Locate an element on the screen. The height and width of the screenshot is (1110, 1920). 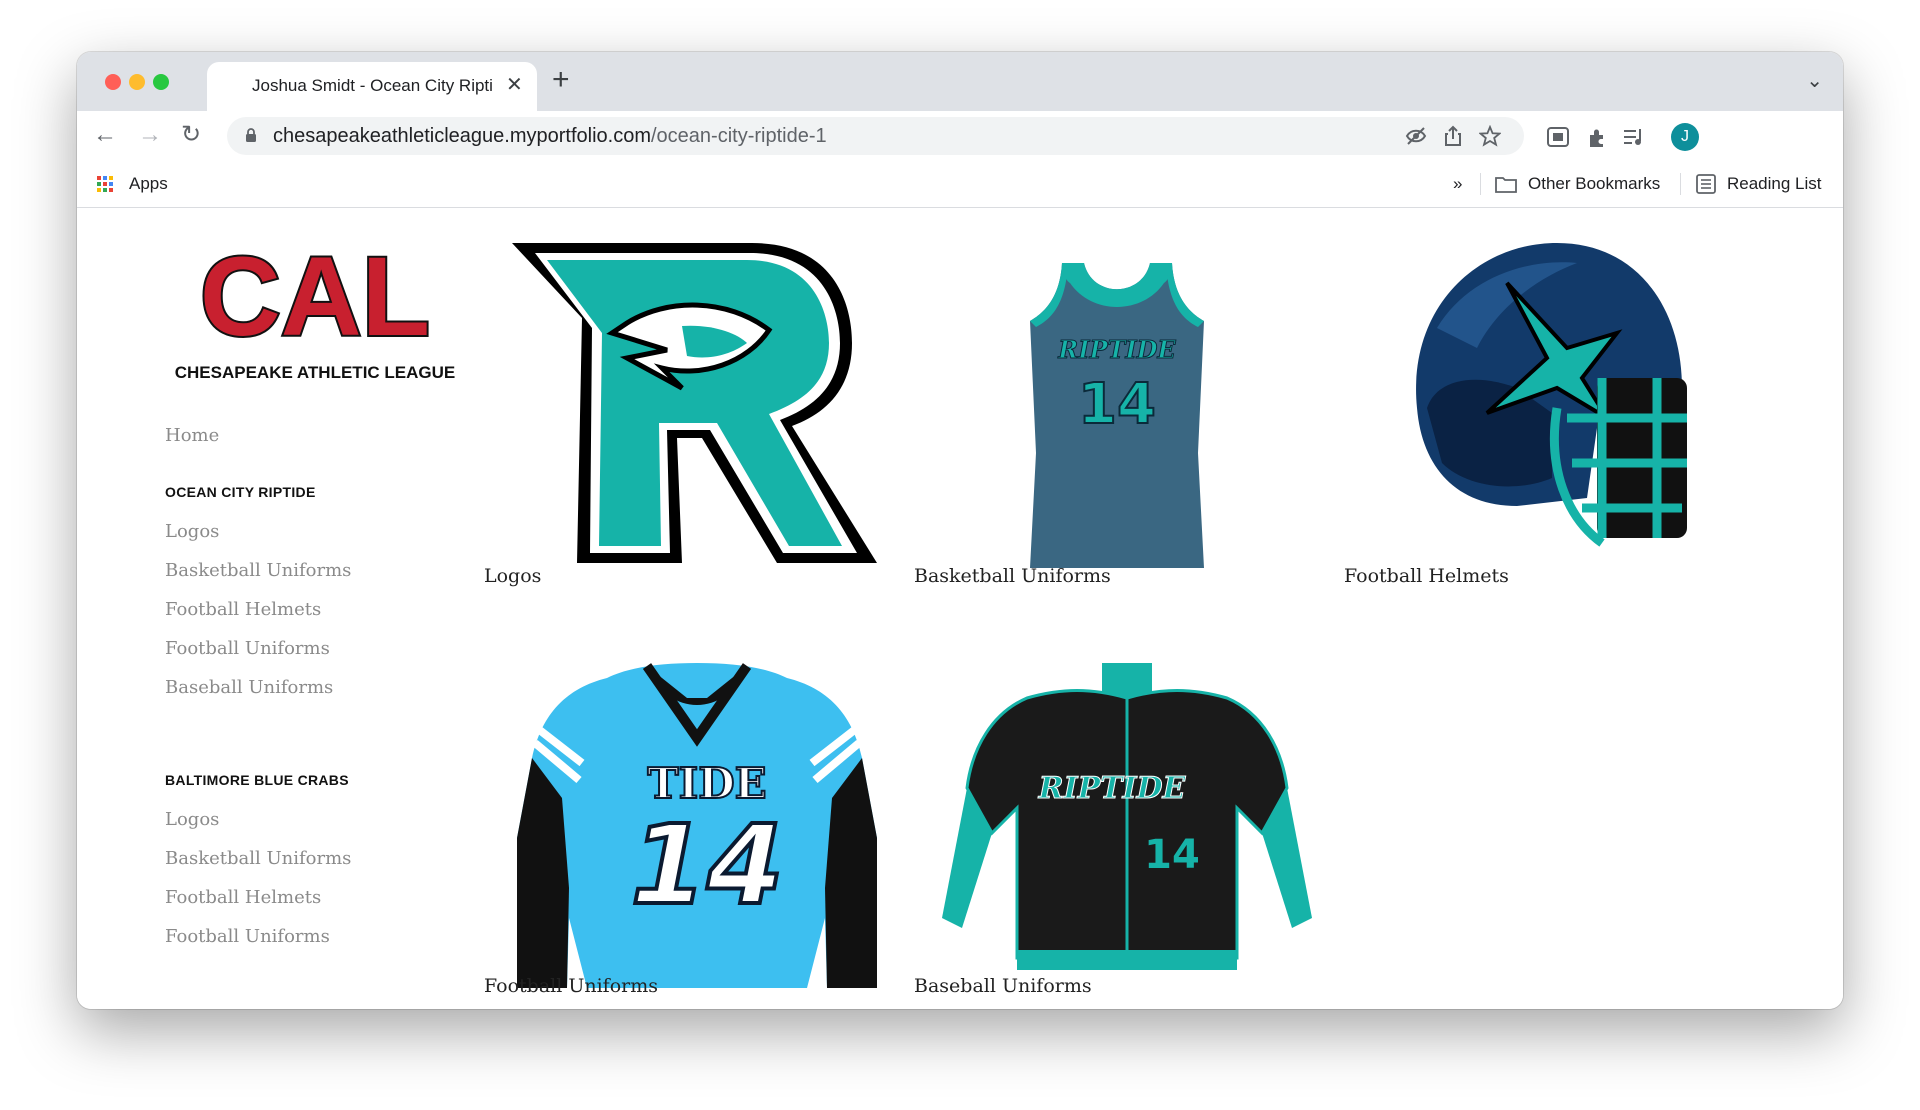
nav-link-bluecrabs-logos: Logos is located at coordinates (192, 819).